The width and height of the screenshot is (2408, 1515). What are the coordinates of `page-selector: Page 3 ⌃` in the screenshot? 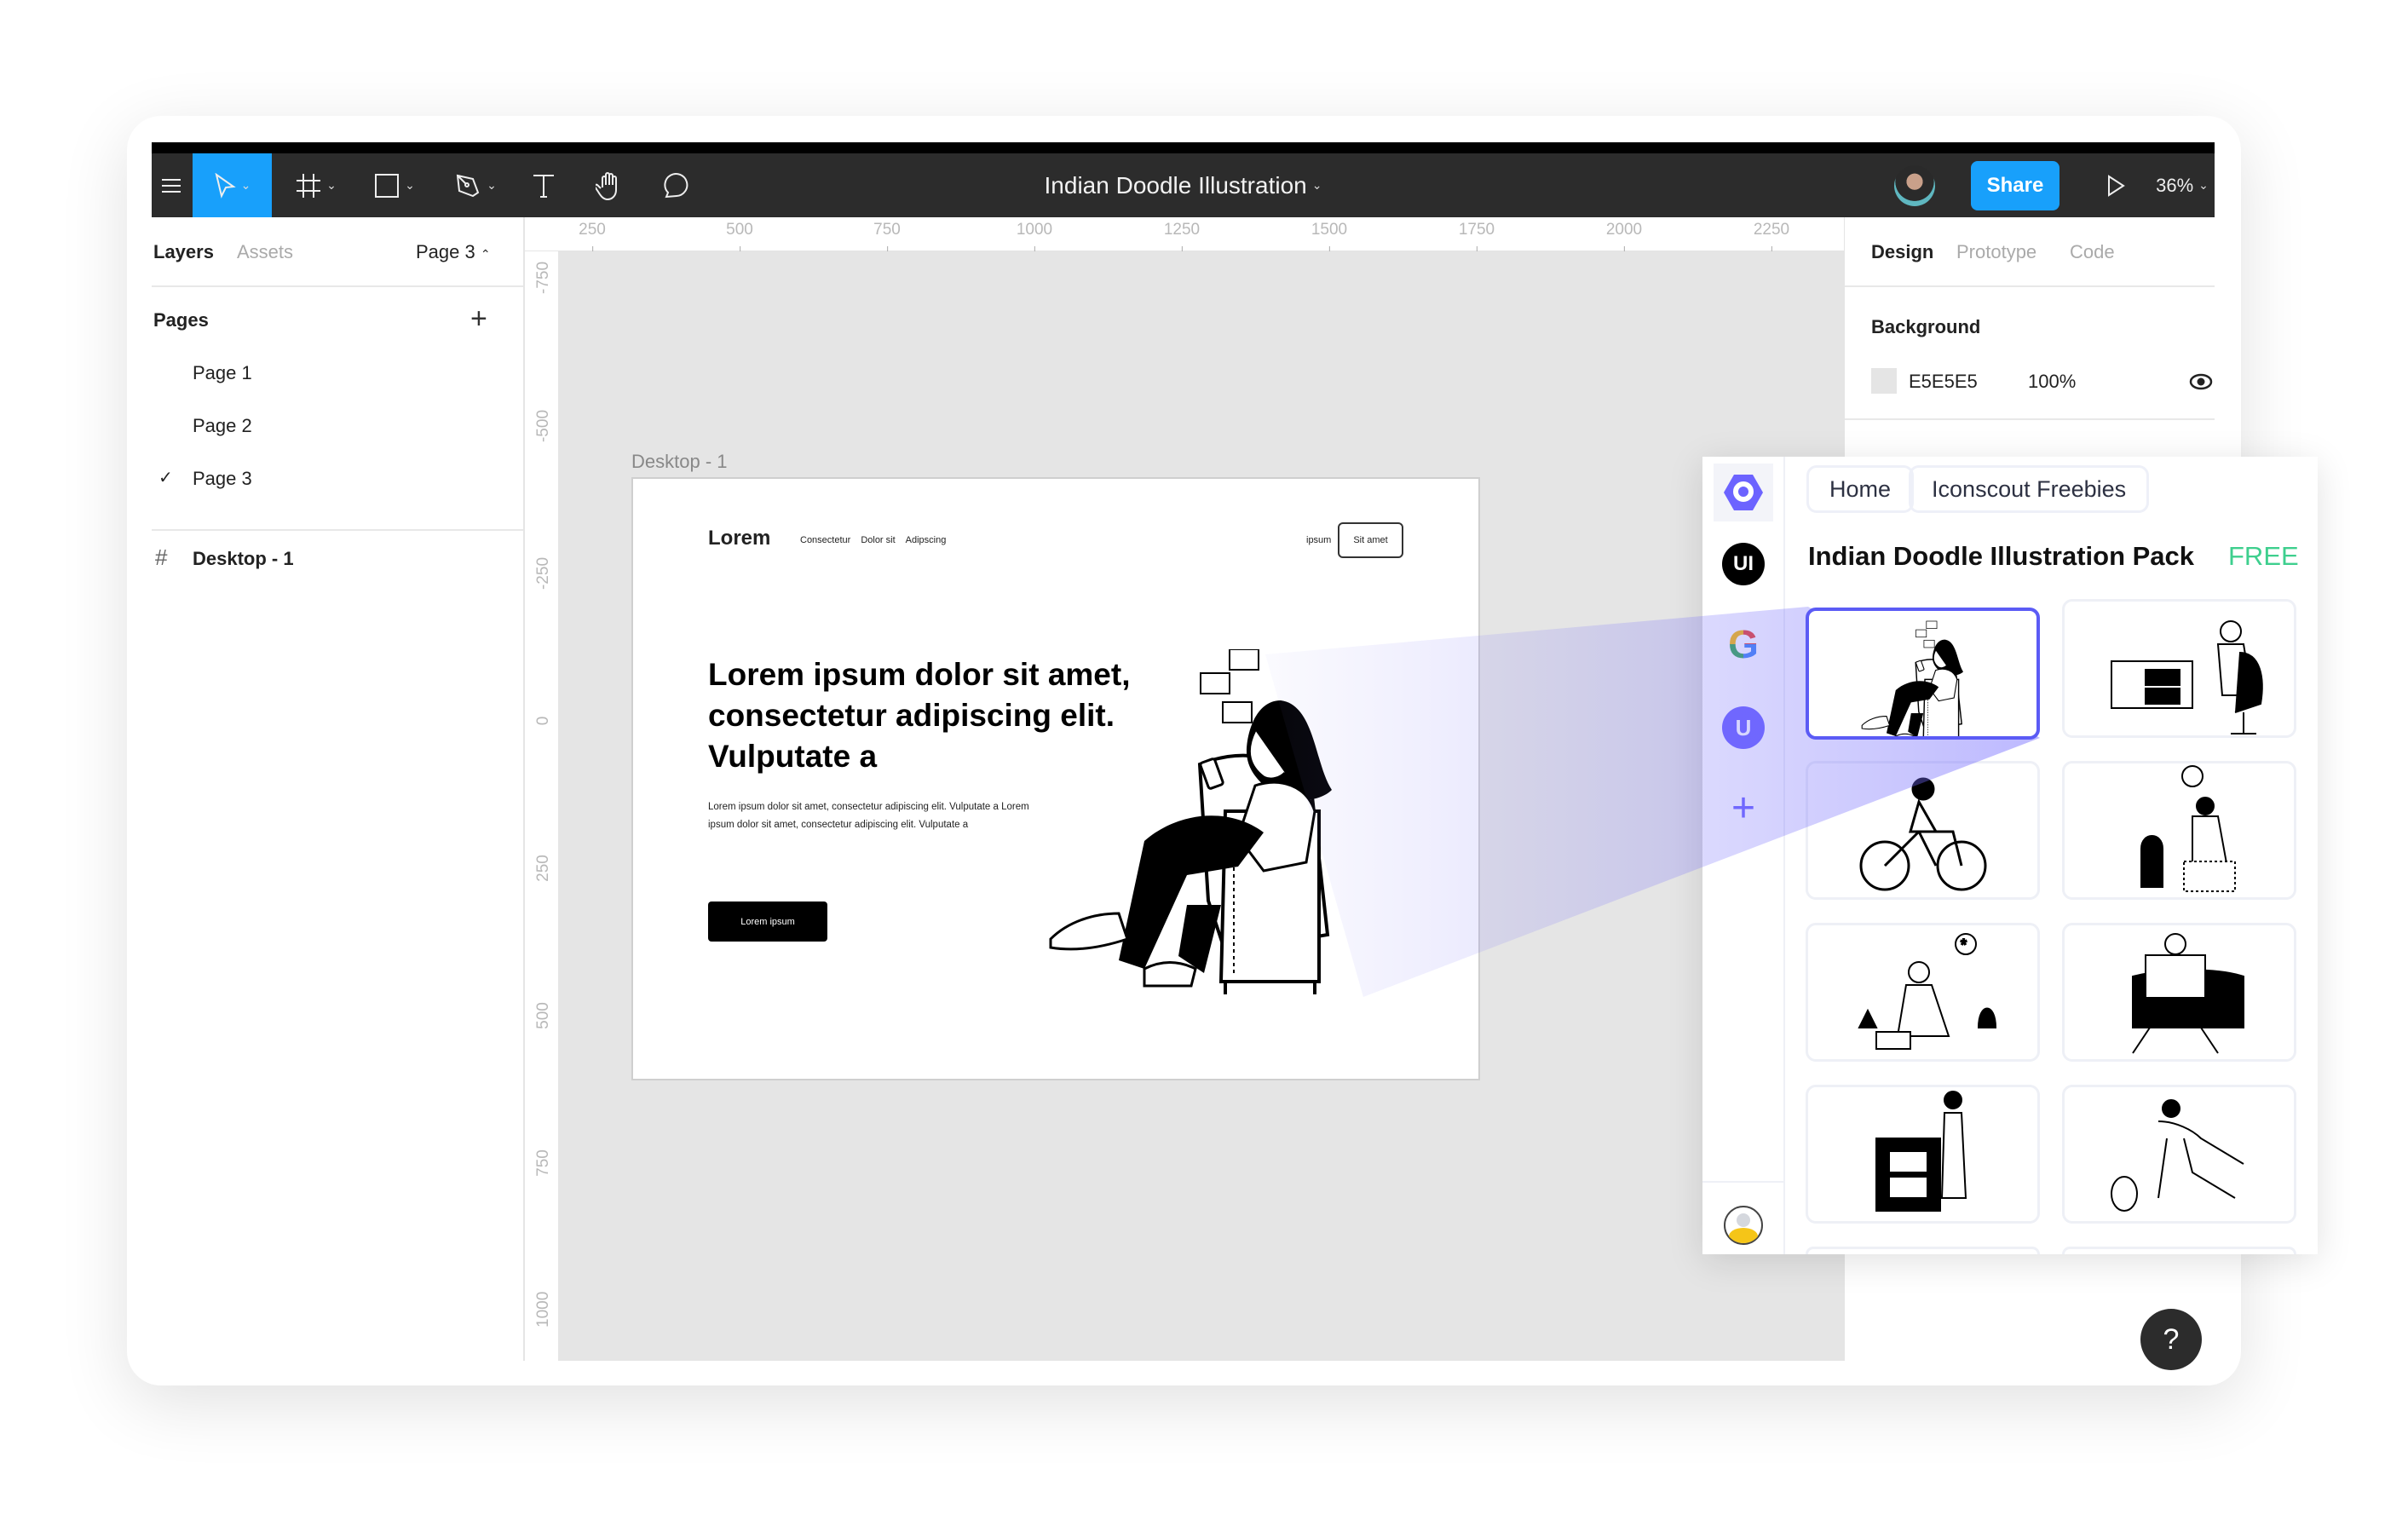 It's located at (453, 252).